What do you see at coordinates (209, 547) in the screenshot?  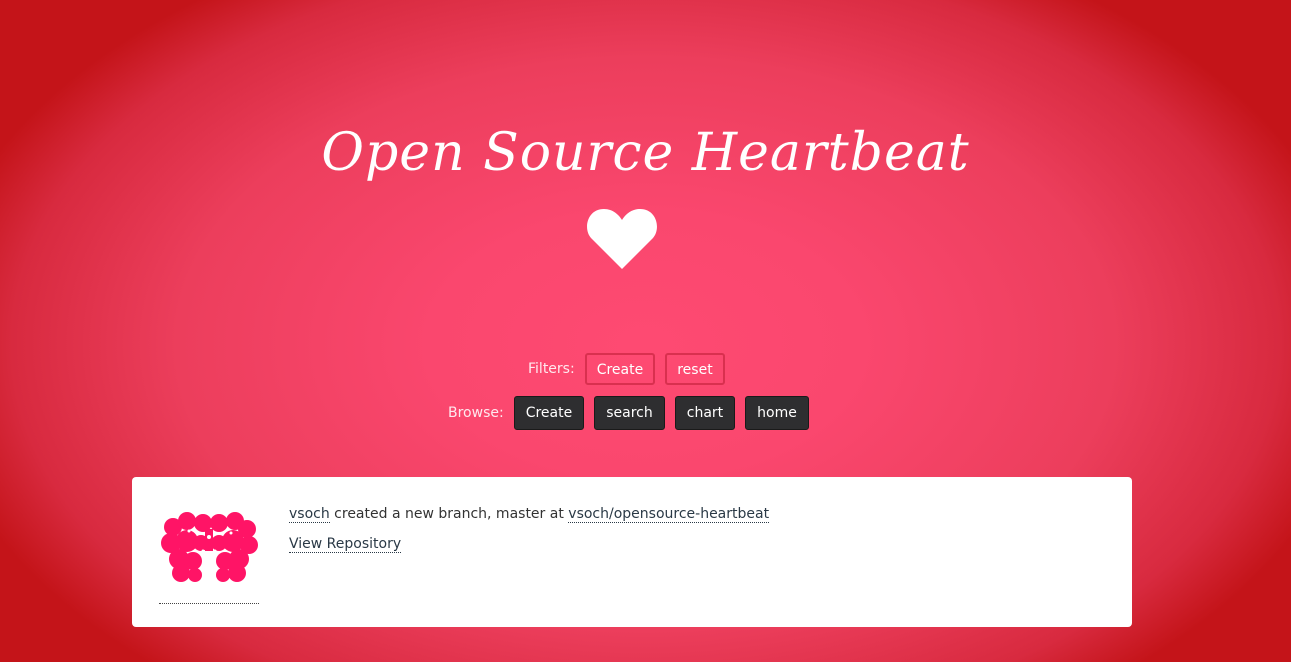 I see `user-avatar-icon` at bounding box center [209, 547].